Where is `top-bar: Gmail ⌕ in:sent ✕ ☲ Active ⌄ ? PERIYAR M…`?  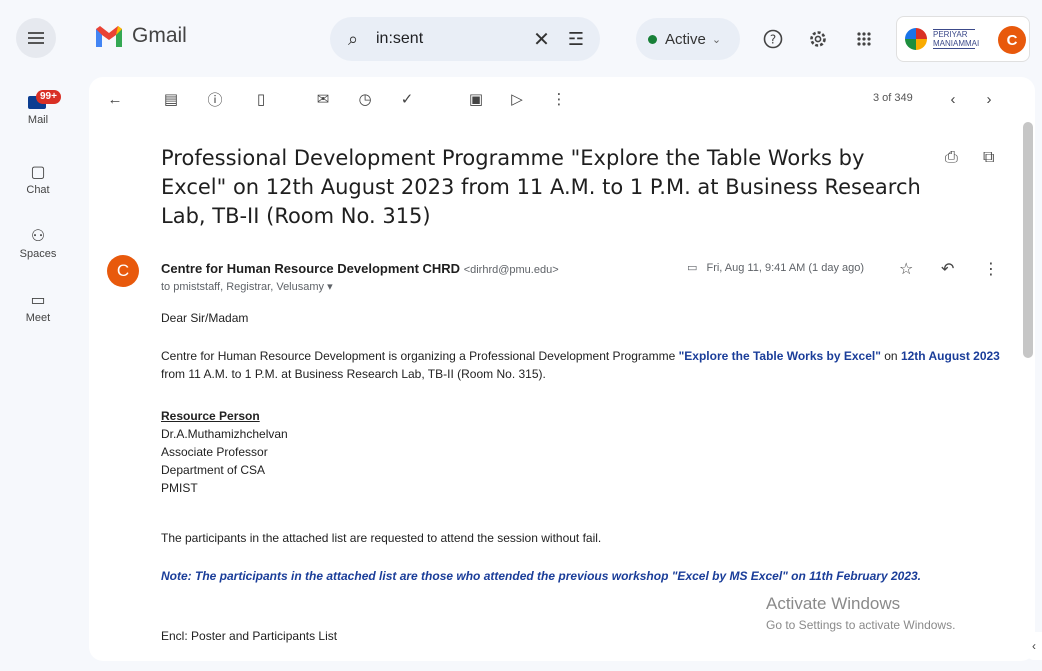 top-bar: Gmail ⌕ in:sent ✕ ☲ Active ⌄ ? PERIYAR M… is located at coordinates (521, 39).